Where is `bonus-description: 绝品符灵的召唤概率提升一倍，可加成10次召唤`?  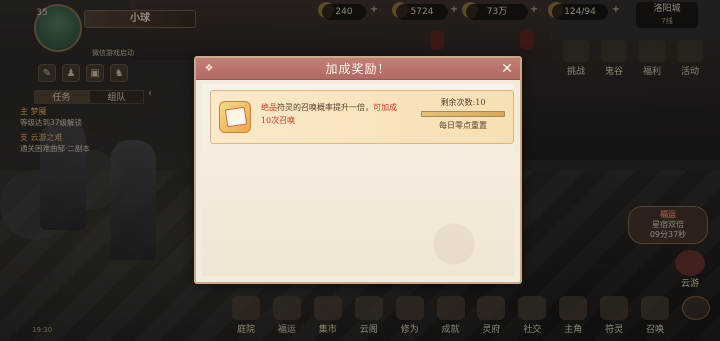
bonus-description: 绝品符灵的召唤概率提升一倍，可加成10次召唤 is located at coordinates (331, 114).